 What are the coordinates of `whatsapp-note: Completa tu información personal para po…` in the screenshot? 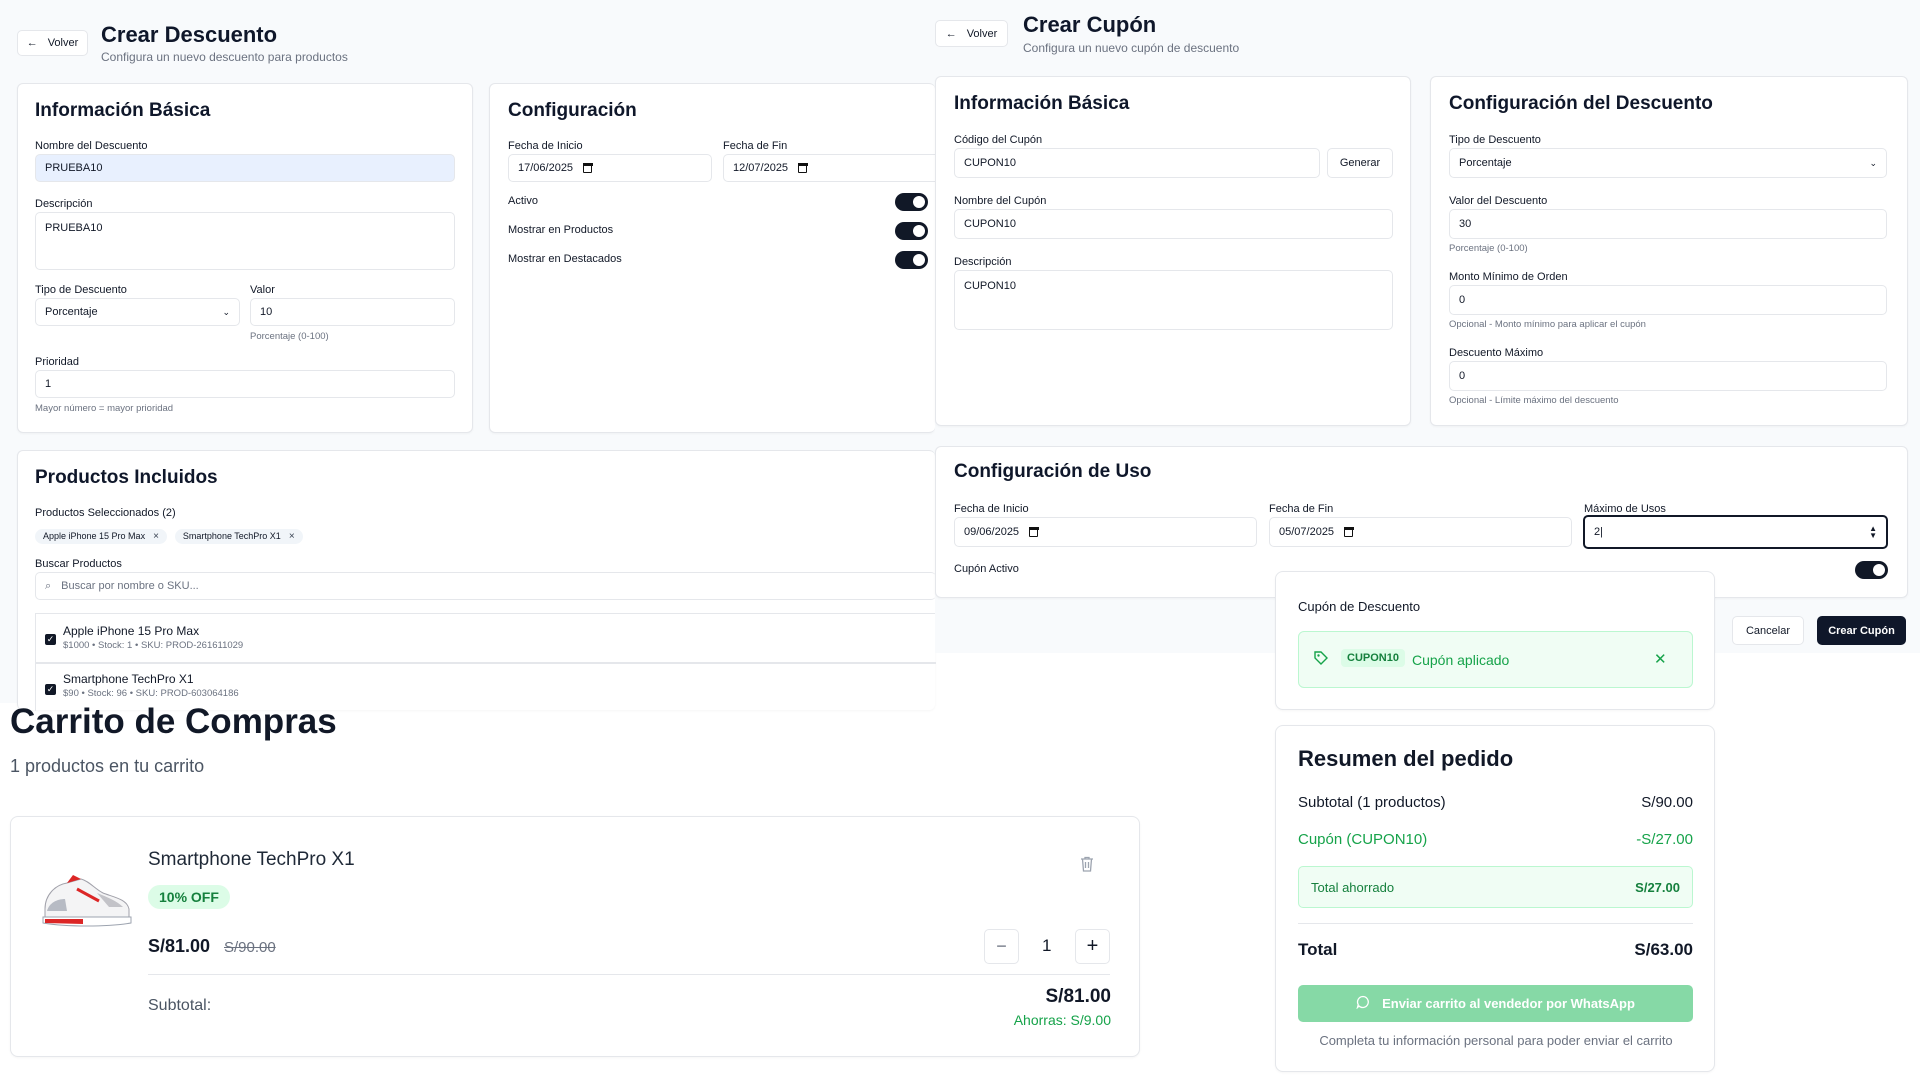 It's located at (1496, 1040).